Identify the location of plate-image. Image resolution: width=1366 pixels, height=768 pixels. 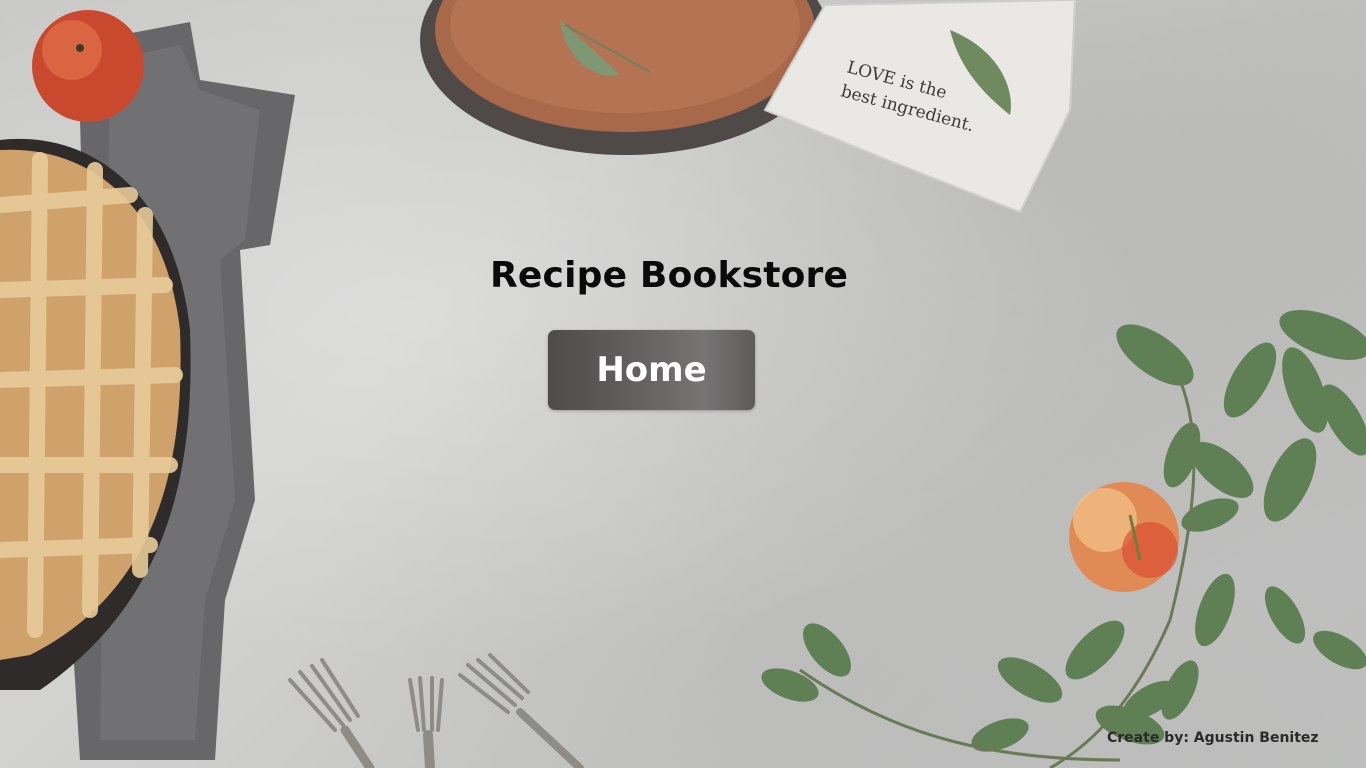
(625, 77).